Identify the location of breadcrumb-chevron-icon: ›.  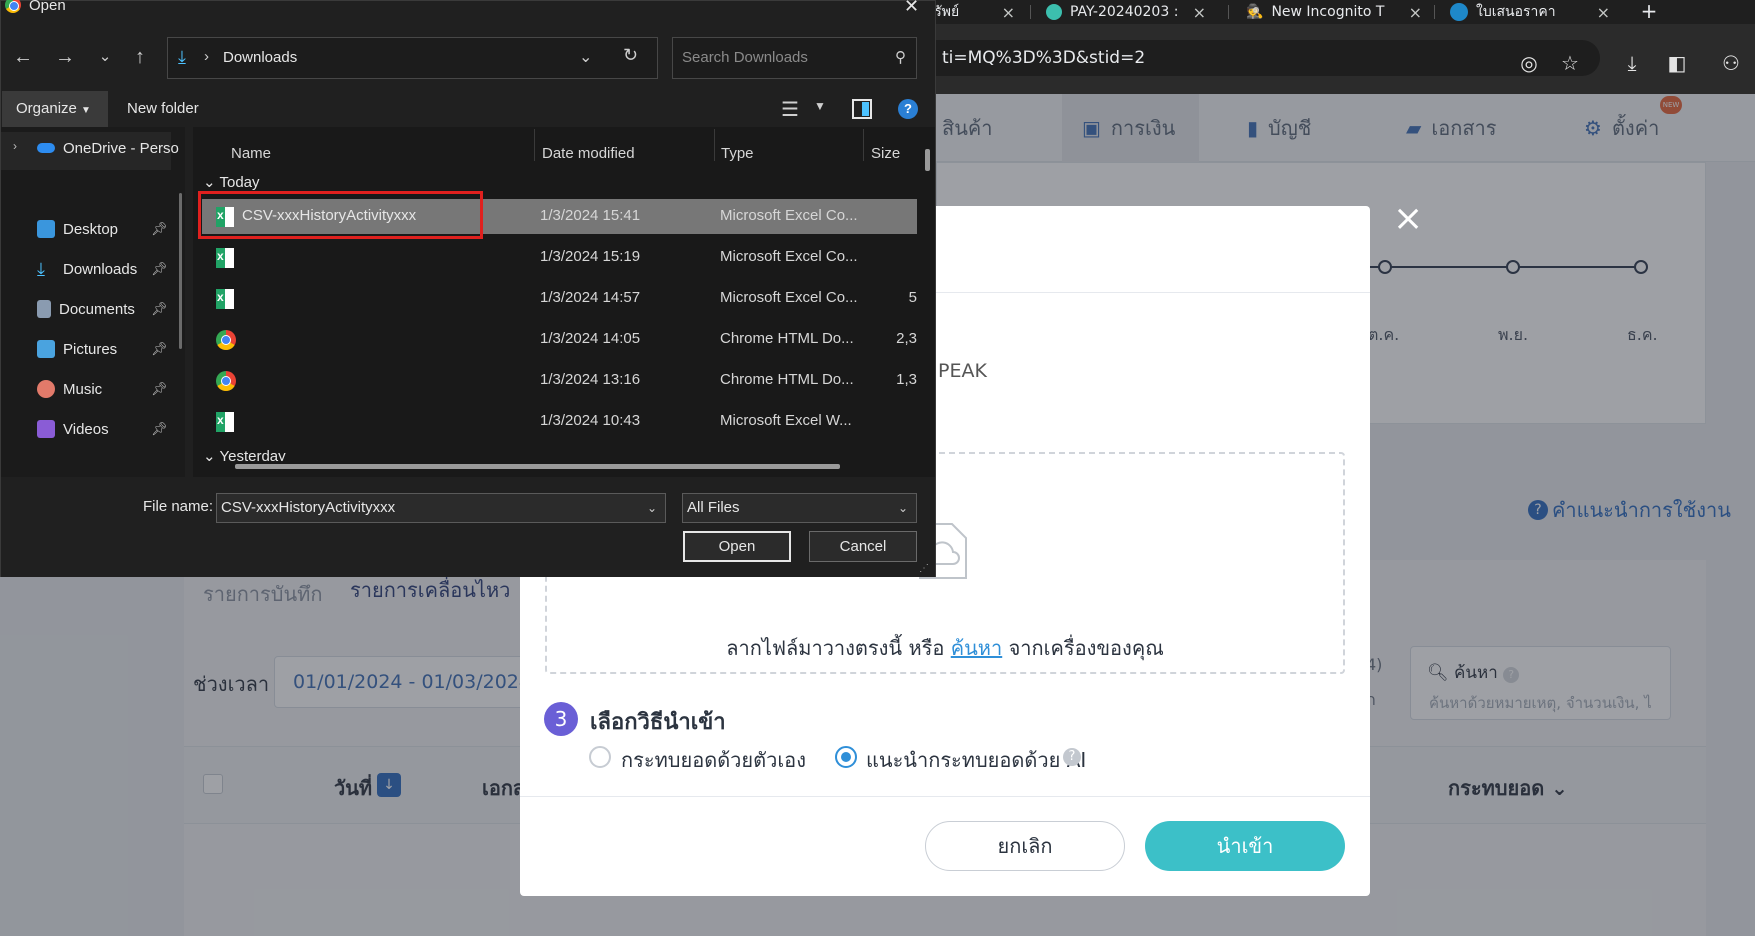
(206, 56).